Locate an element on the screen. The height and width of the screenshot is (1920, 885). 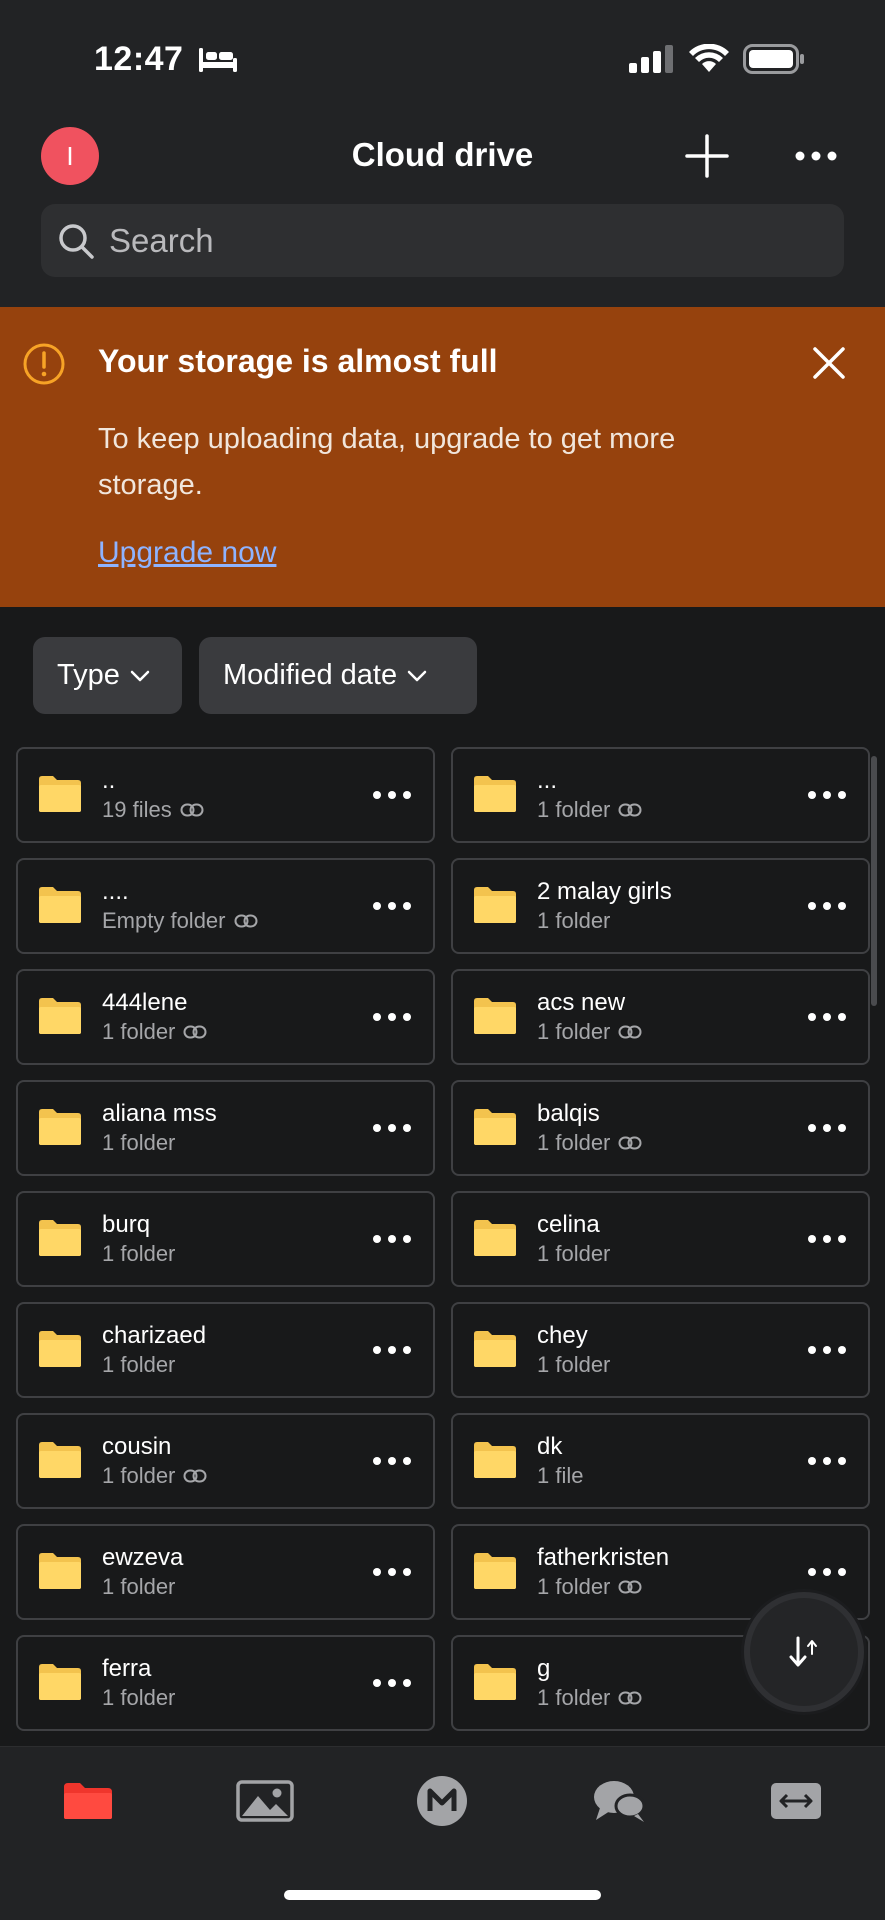
folder-item: burq 1 folder is located at coordinates (225, 1239).